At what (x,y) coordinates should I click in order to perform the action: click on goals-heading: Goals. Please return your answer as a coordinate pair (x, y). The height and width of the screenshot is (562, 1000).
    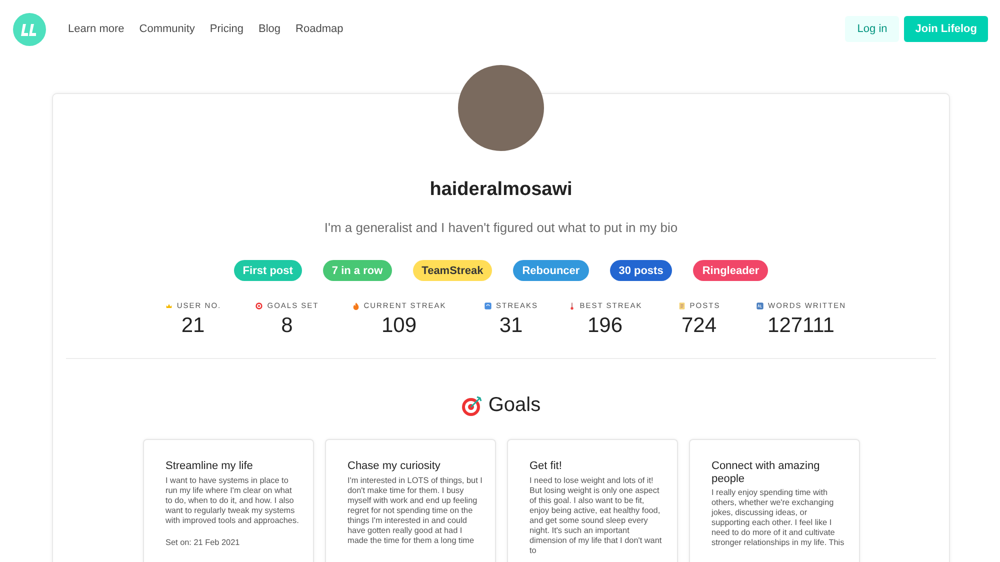
    Looking at the image, I should click on (514, 405).